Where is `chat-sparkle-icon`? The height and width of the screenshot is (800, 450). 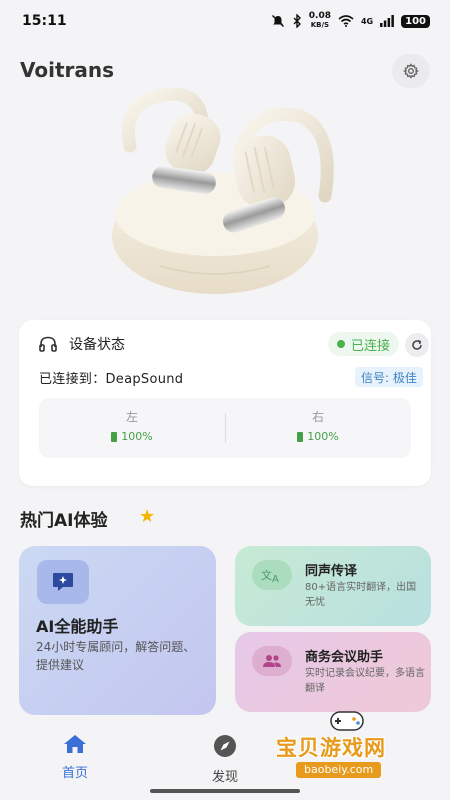
chat-sparkle-icon is located at coordinates (63, 582).